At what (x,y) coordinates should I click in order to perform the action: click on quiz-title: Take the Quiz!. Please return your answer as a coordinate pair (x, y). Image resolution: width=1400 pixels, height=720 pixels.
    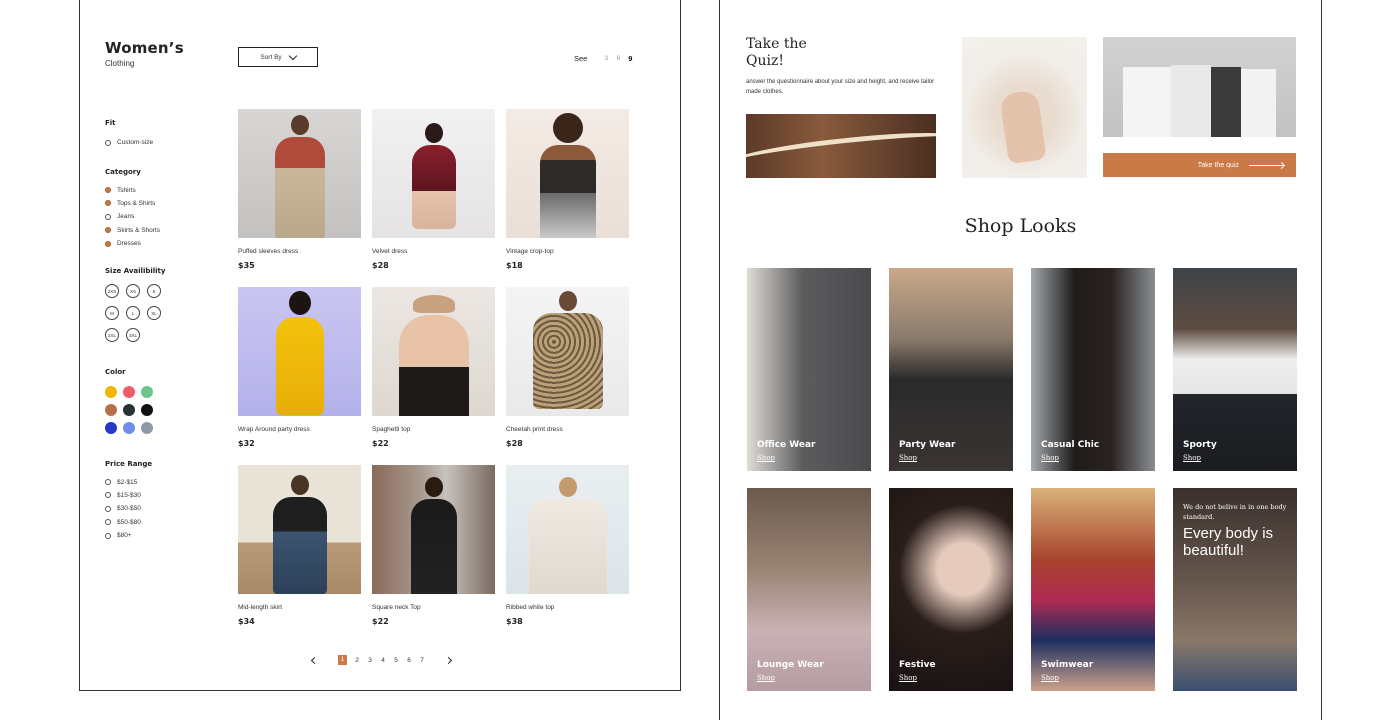
    Looking at the image, I should click on (776, 52).